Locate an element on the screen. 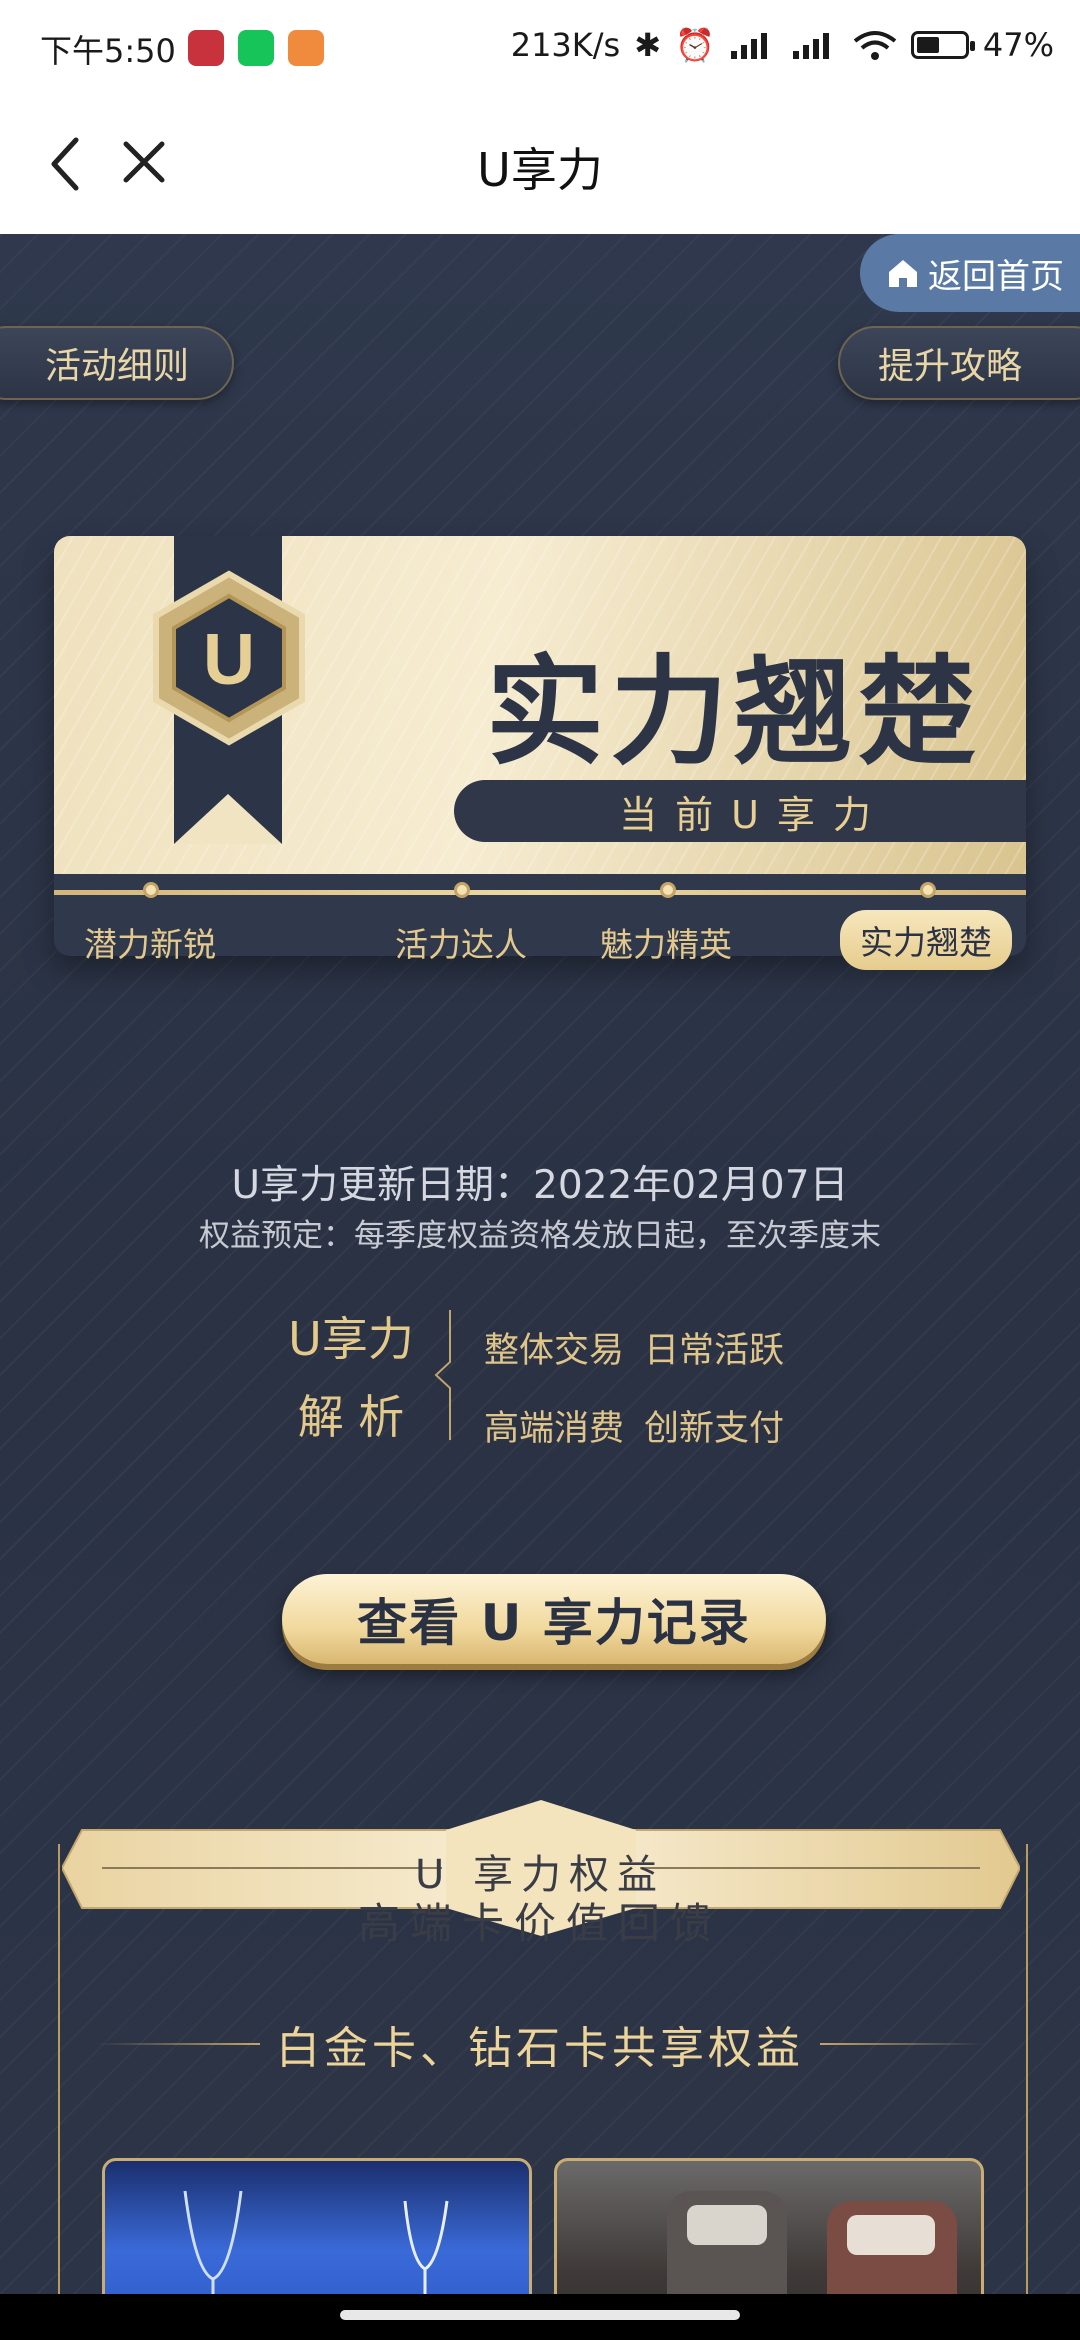 The width and height of the screenshot is (1080, 2340). analysis-items: 整体交易 日常活跃 高端消费 创新支付 is located at coordinates (644, 1390).